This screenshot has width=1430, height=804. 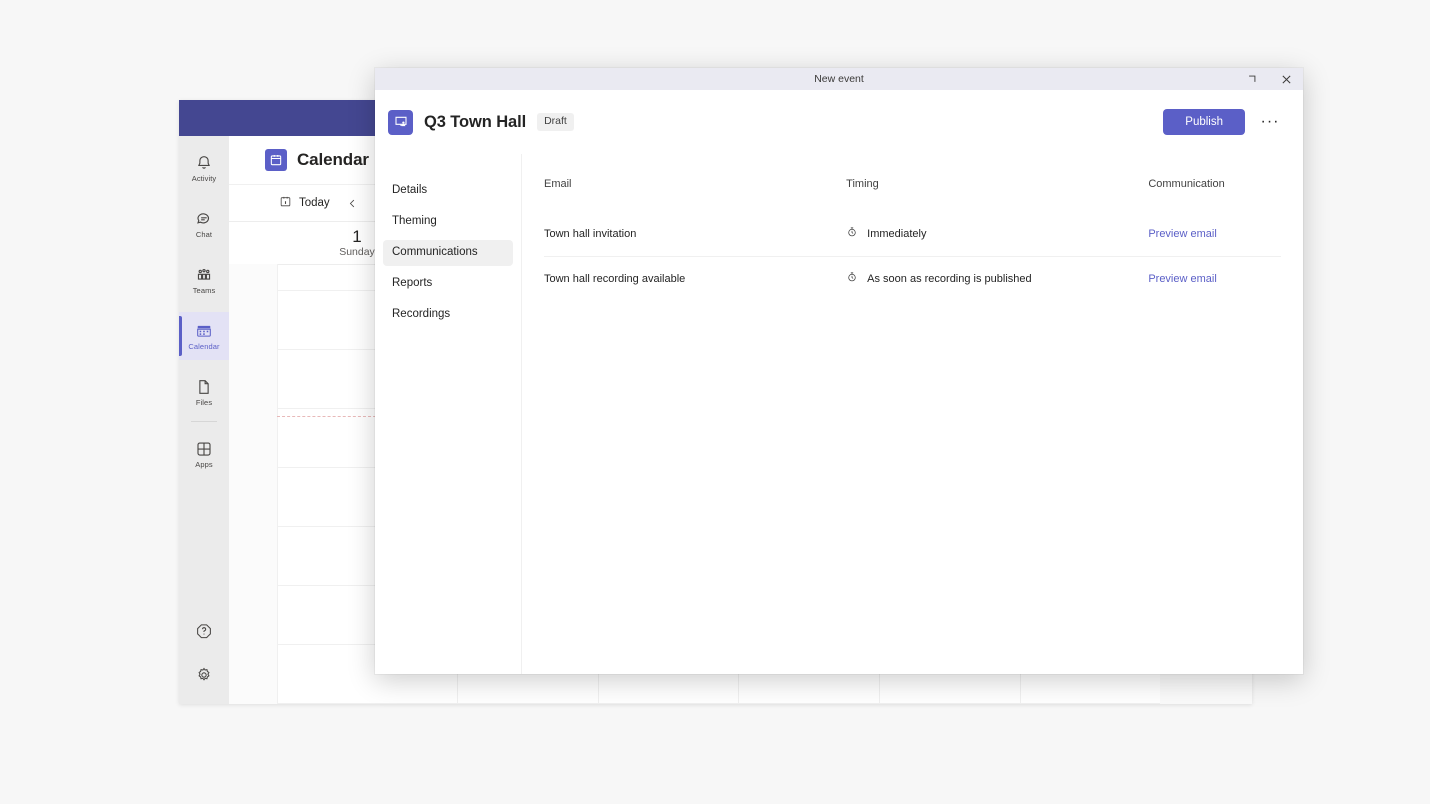 I want to click on sidebar-item-chat: Chat, so click(x=204, y=224).